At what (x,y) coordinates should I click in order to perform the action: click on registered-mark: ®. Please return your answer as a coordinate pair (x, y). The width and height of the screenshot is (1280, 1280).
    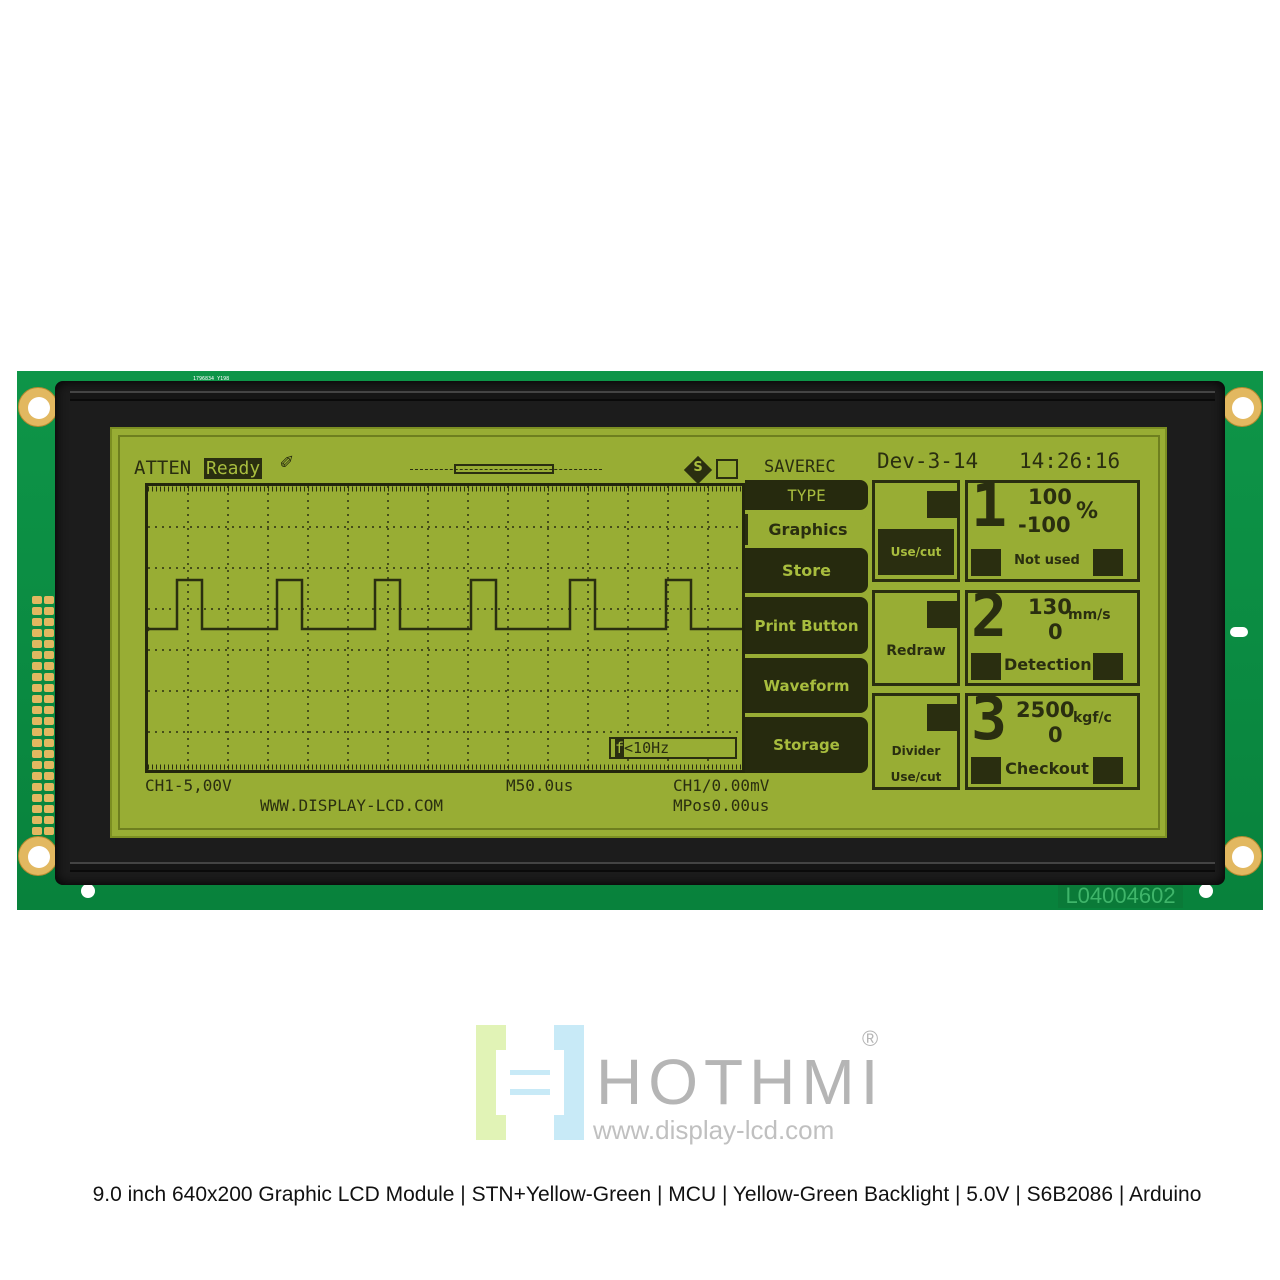
    Looking at the image, I should click on (870, 1038).